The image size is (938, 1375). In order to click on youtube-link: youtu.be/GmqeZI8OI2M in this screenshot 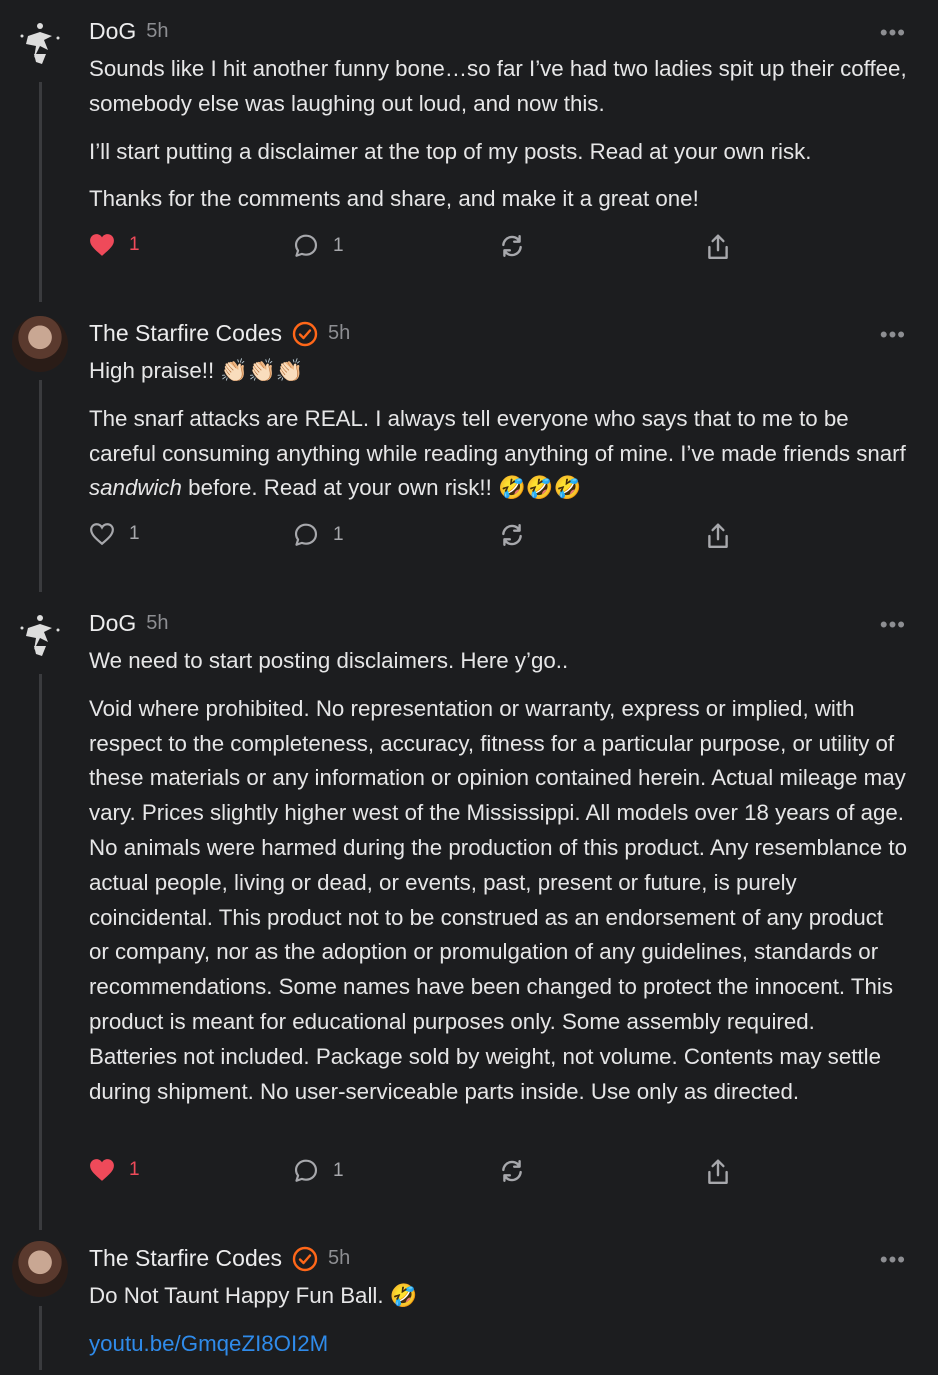, I will do `click(208, 1343)`.